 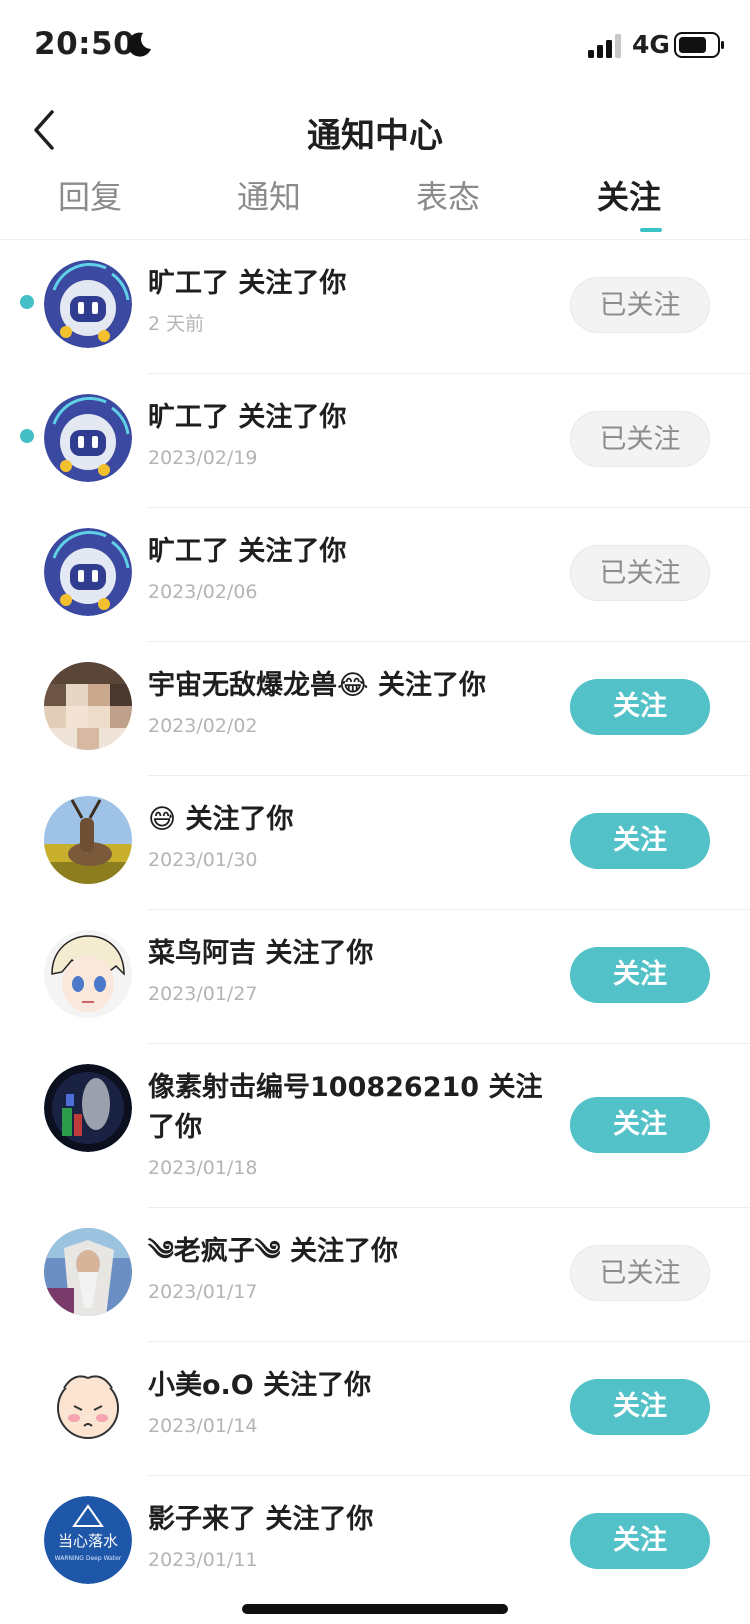 I want to click on notification-message: ༄老疯子༄ 关注了你 2023/01/17, so click(x=348, y=1269).